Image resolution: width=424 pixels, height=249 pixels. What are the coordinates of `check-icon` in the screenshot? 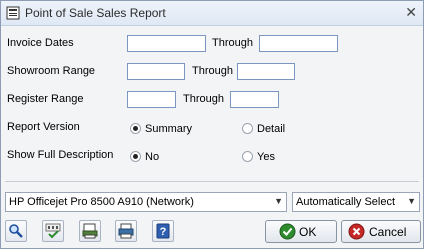 It's located at (287, 231).